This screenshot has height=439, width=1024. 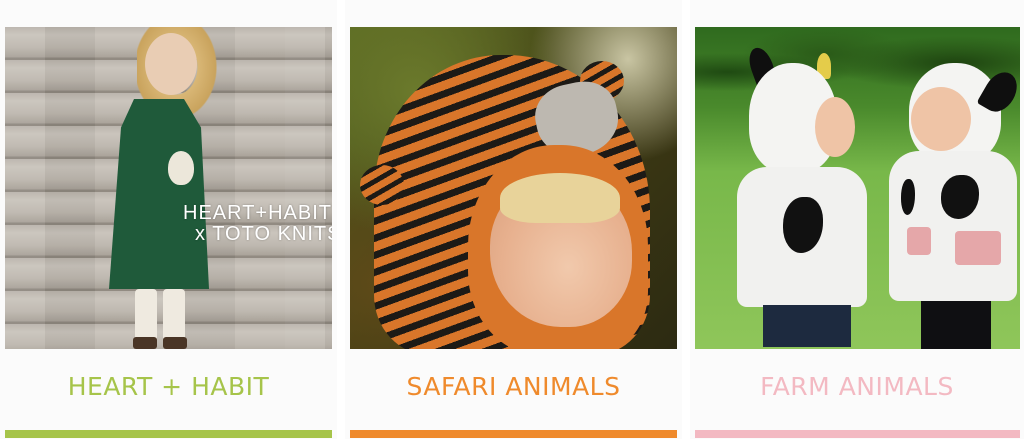 I want to click on girl-legs, so click(x=162, y=319).